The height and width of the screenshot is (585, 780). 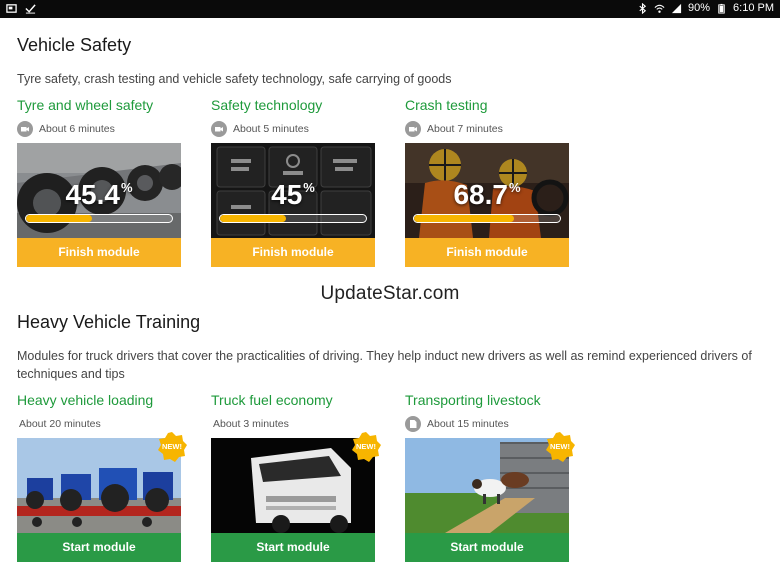 I want to click on module-duration: About 20 minutes, so click(x=60, y=424).